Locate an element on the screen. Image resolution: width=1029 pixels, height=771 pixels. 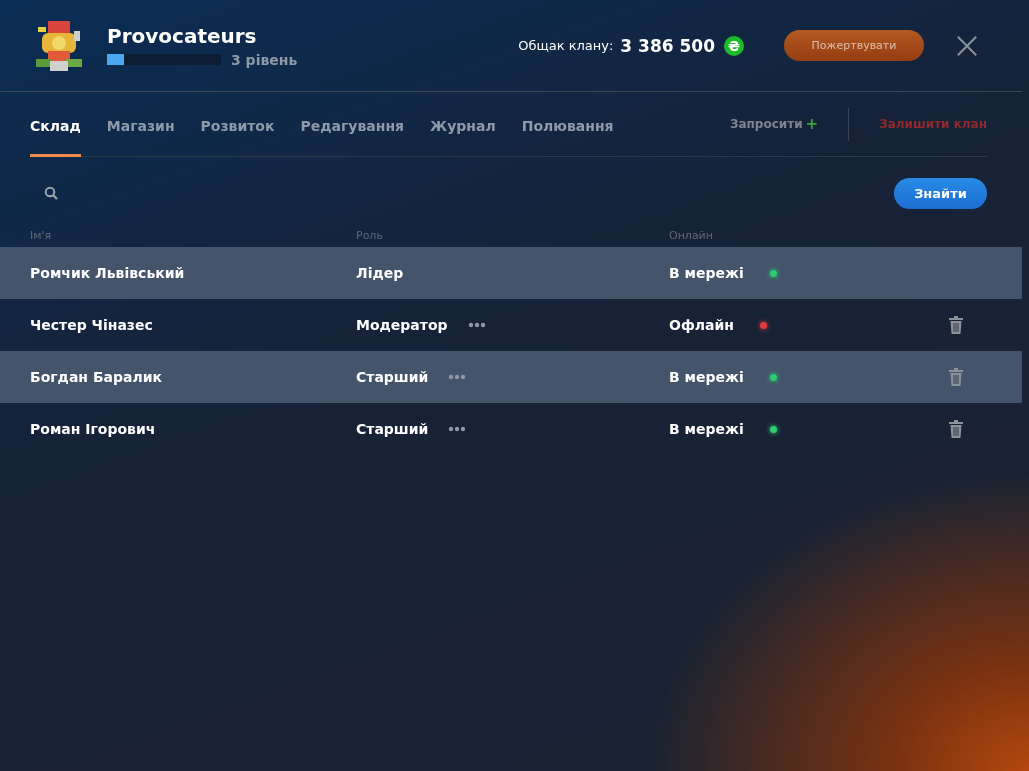
treasury-label: Общак клану: is located at coordinates (566, 45).